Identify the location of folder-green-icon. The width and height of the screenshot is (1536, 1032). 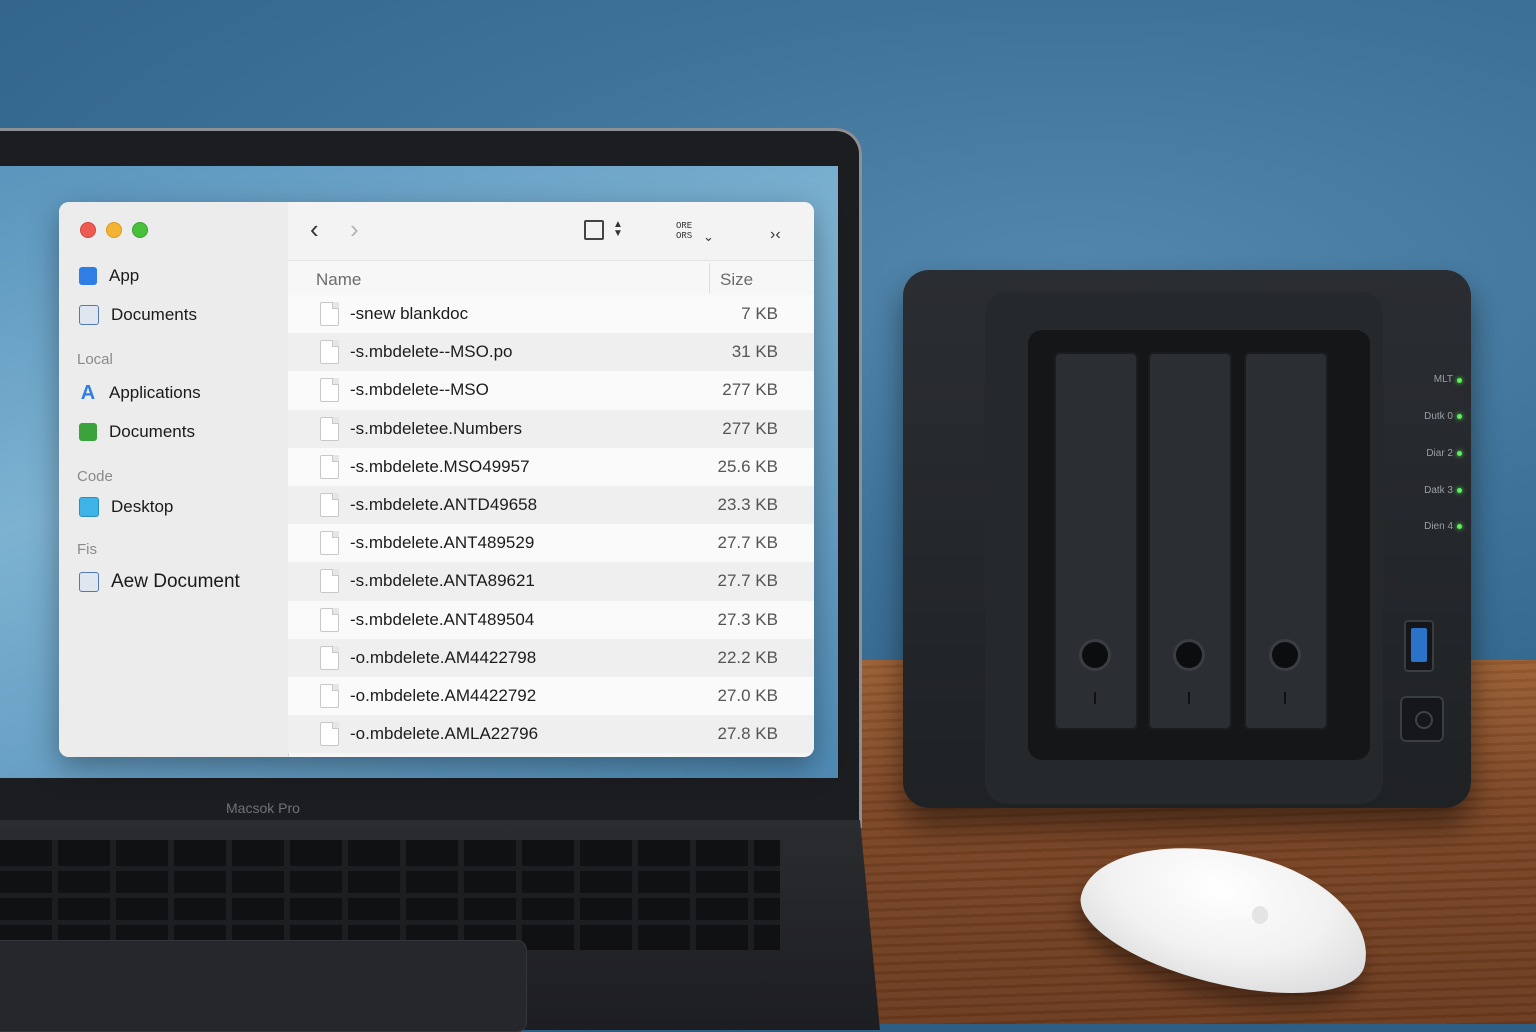
(88, 432).